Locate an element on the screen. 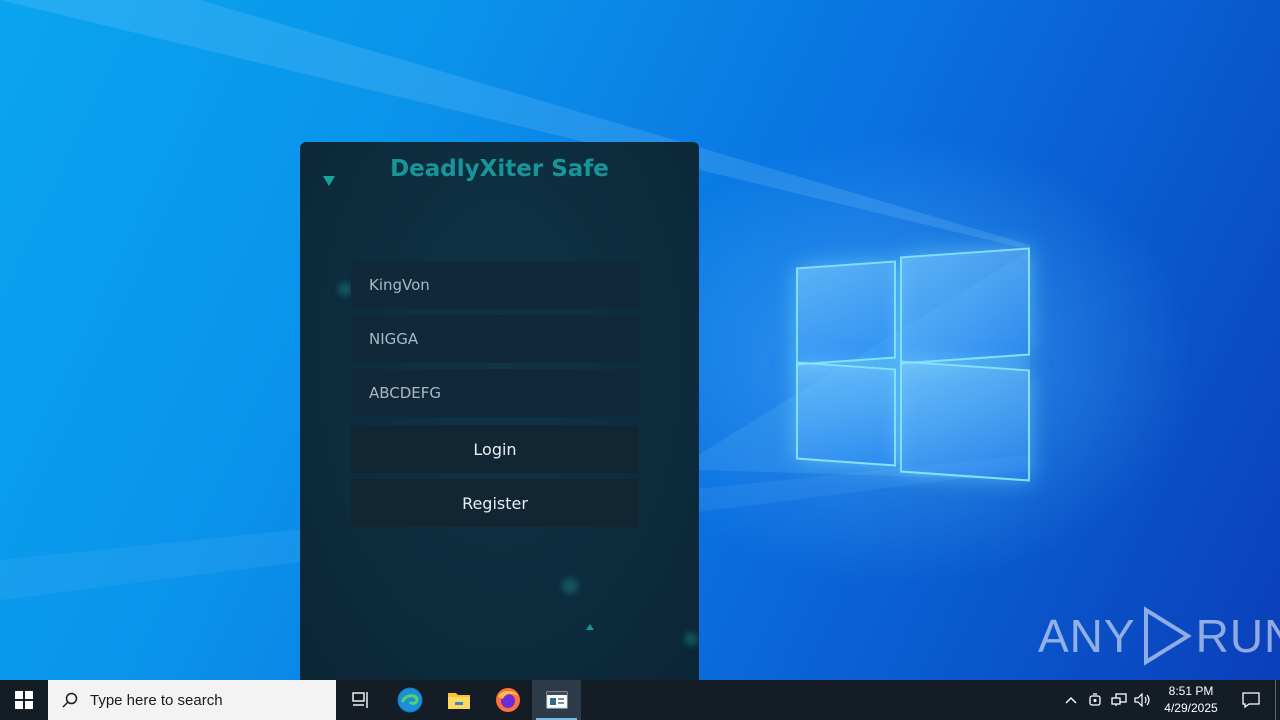 Image resolution: width=1280 pixels, height=720 pixels. anyrun-watermark: ANY RUN is located at coordinates (1159, 636).